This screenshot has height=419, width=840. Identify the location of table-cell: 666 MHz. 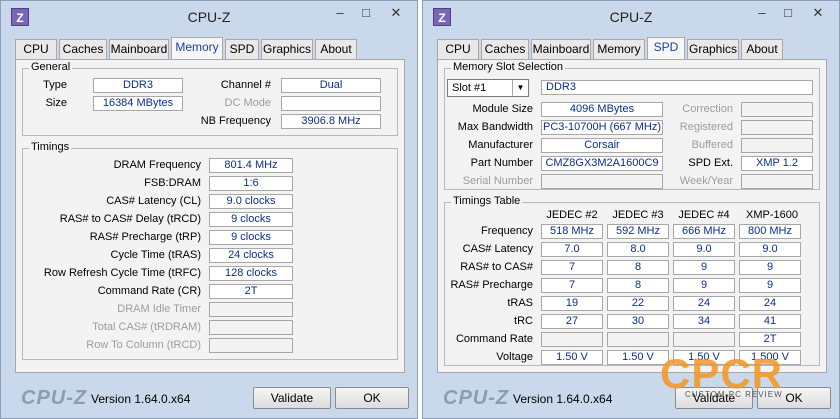
(704, 231).